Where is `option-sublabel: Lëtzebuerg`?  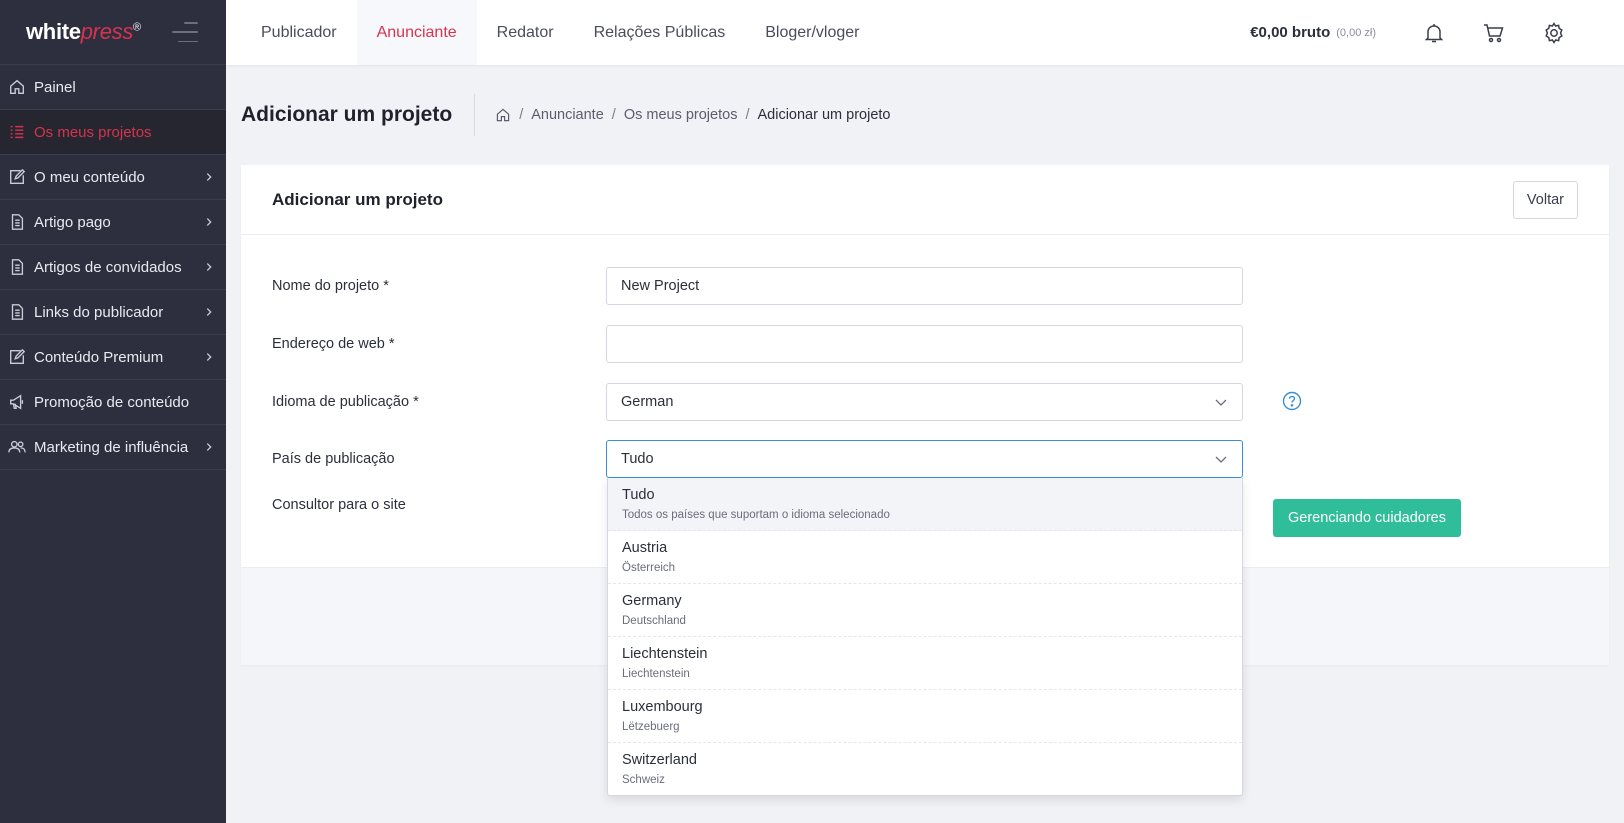
option-sublabel: Lëtzebuerg is located at coordinates (651, 727).